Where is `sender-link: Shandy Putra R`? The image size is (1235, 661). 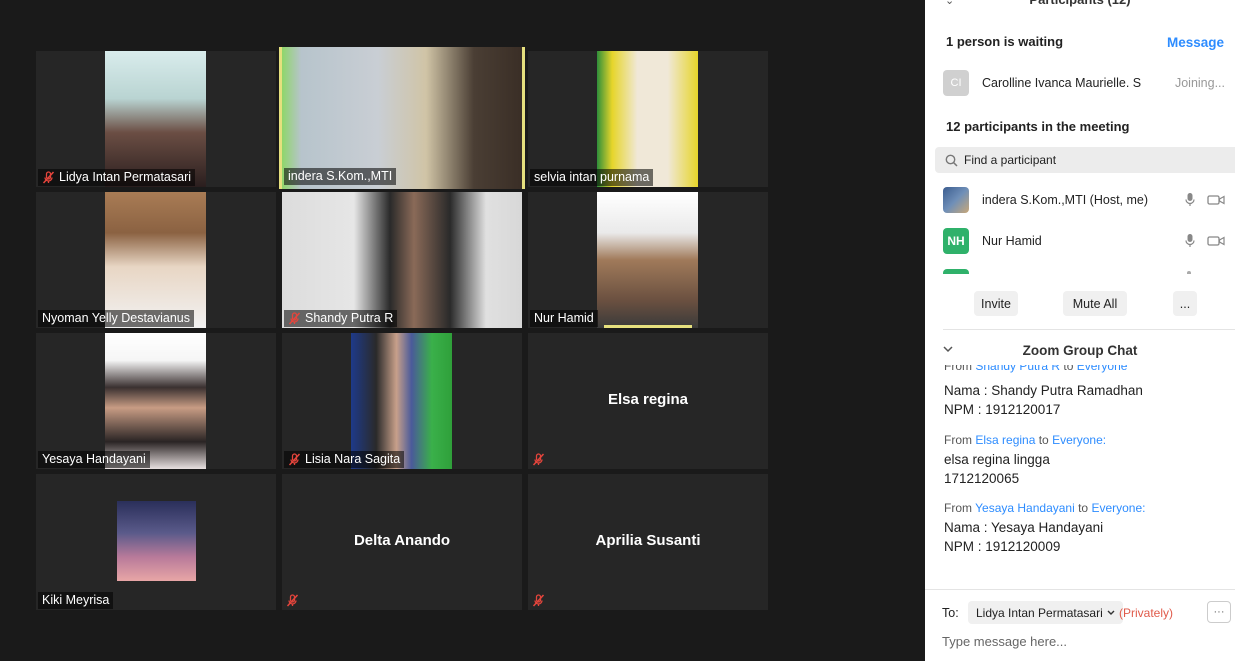
sender-link: Shandy Putra R is located at coordinates (1017, 369).